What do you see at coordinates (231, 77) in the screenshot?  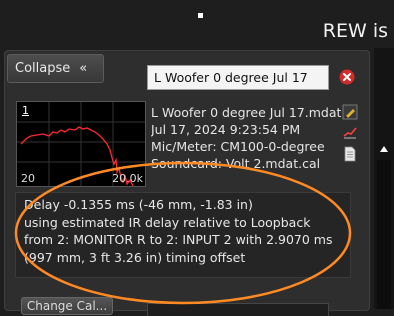 I see `measurement-name-text: L Woofer 0 degree Jul 17` at bounding box center [231, 77].